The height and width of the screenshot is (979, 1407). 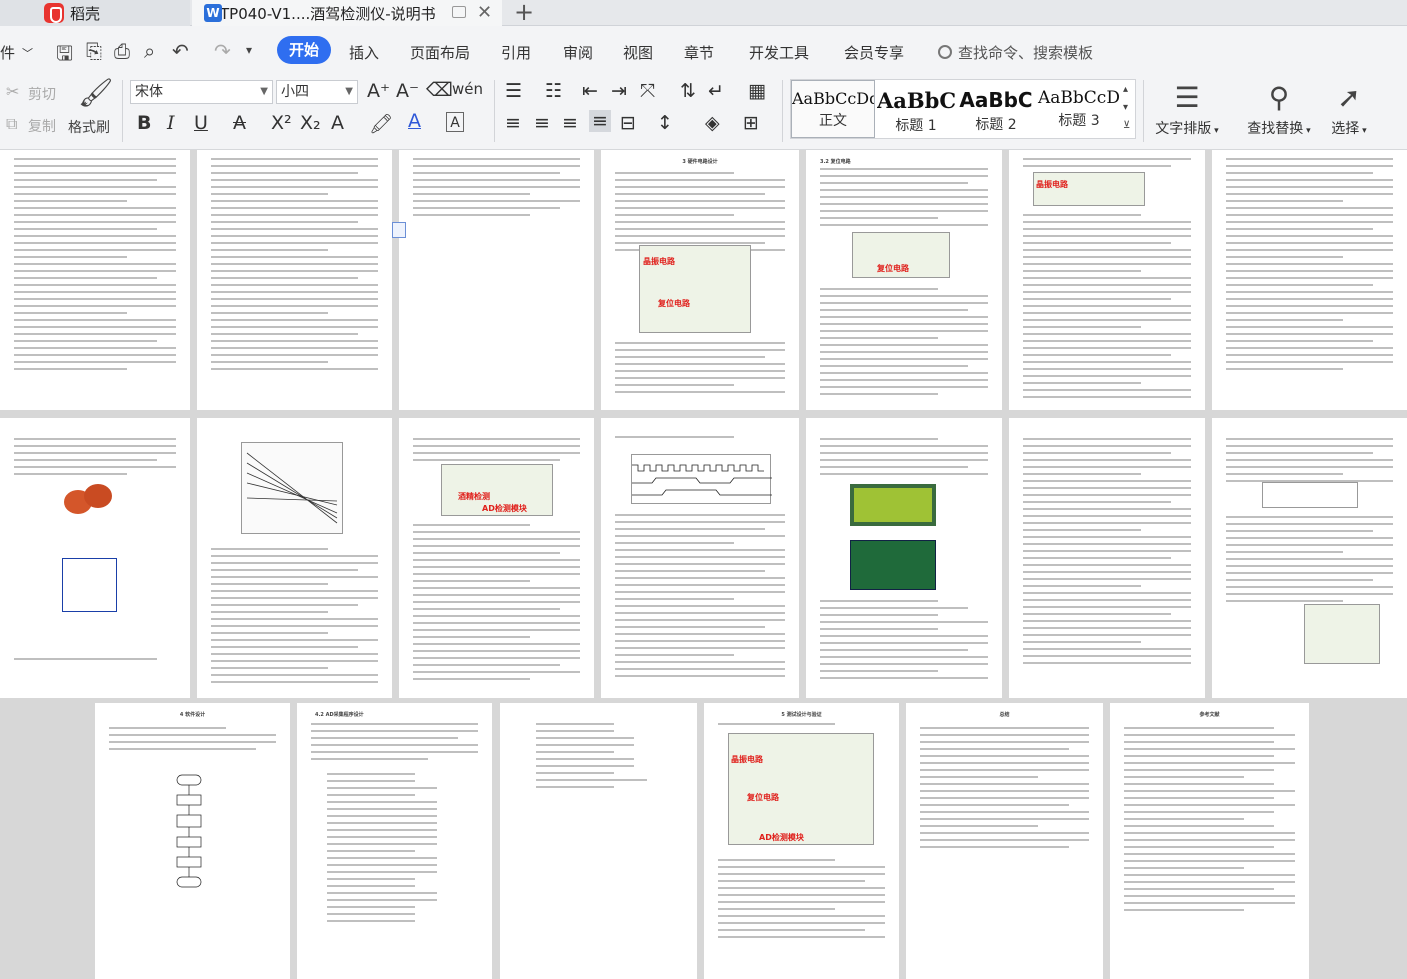 What do you see at coordinates (712, 123) in the screenshot?
I see `shading-icon: ◈` at bounding box center [712, 123].